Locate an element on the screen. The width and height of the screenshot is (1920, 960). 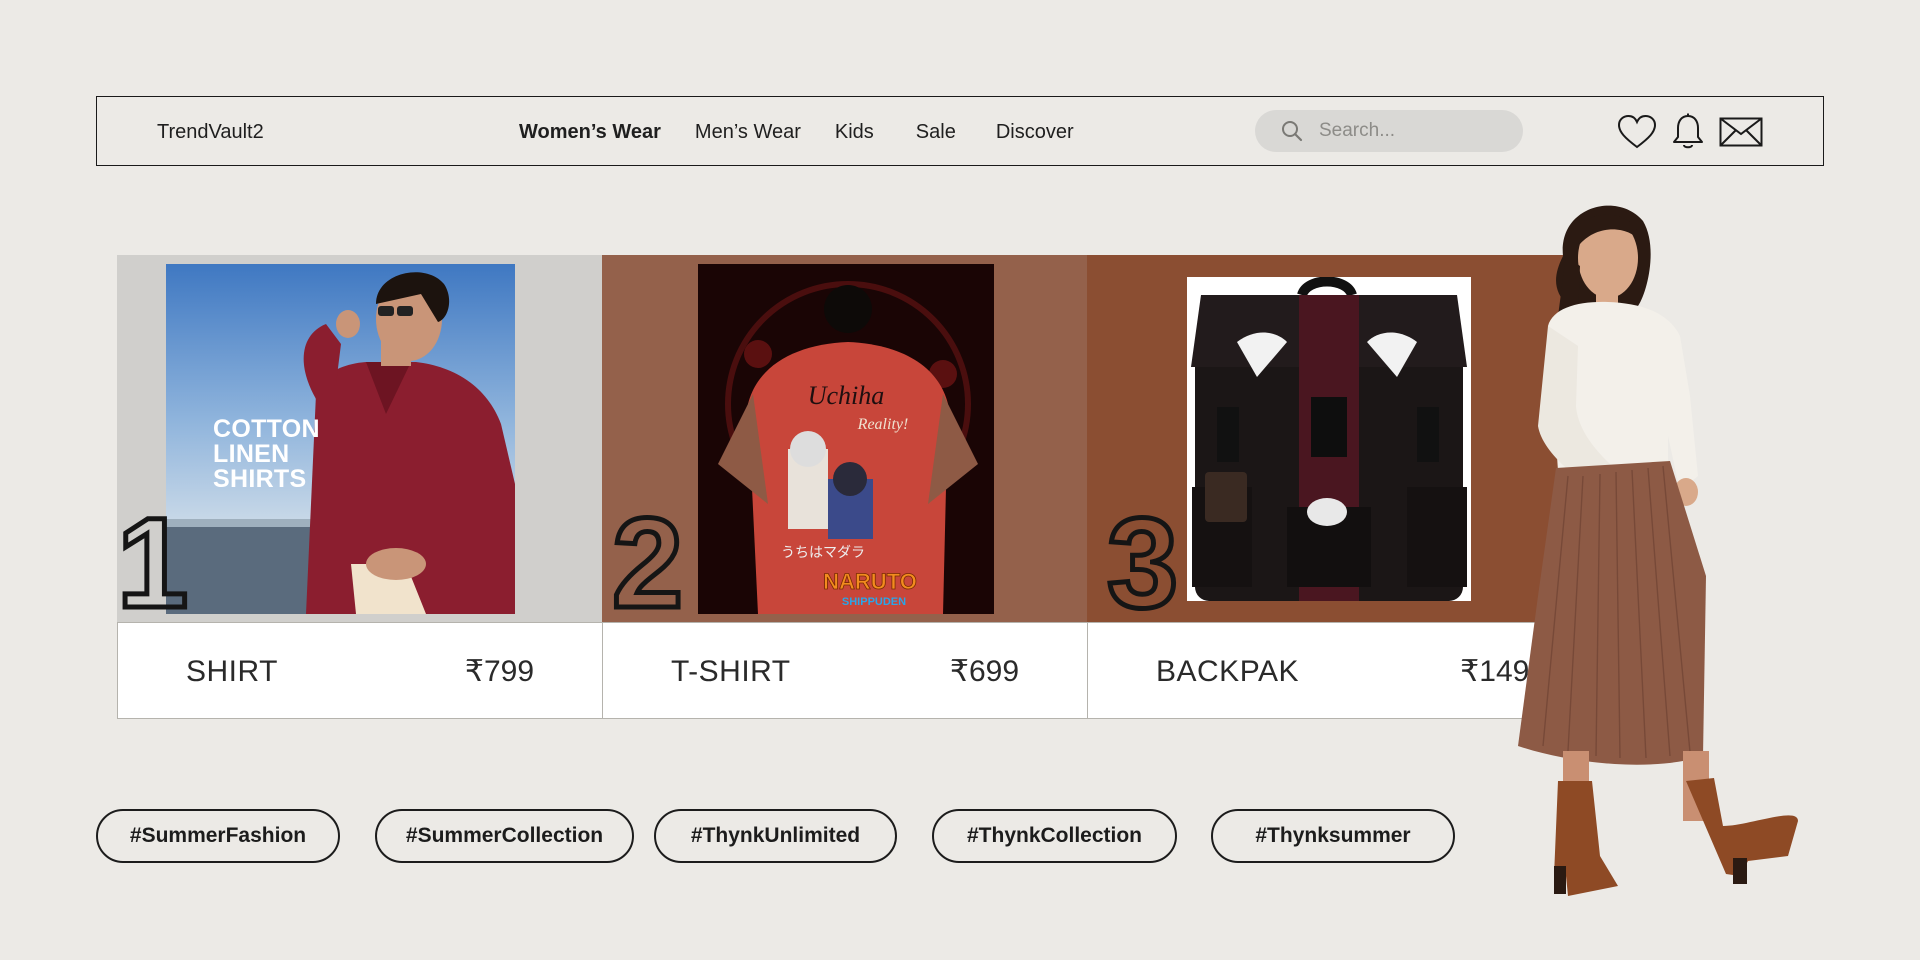
promo-line: SHIRTS is located at coordinates (260, 479).